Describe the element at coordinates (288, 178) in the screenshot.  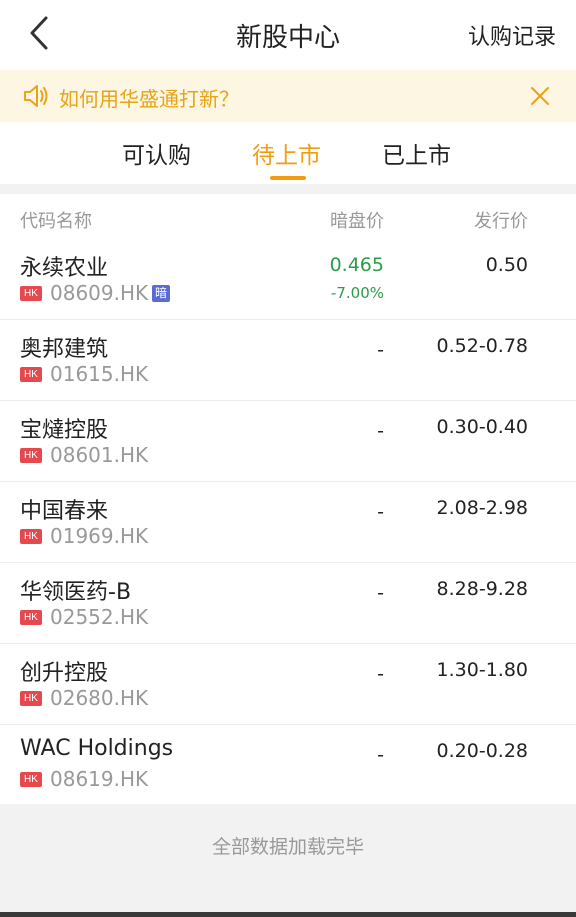
I see `active-tab-indicator` at that location.